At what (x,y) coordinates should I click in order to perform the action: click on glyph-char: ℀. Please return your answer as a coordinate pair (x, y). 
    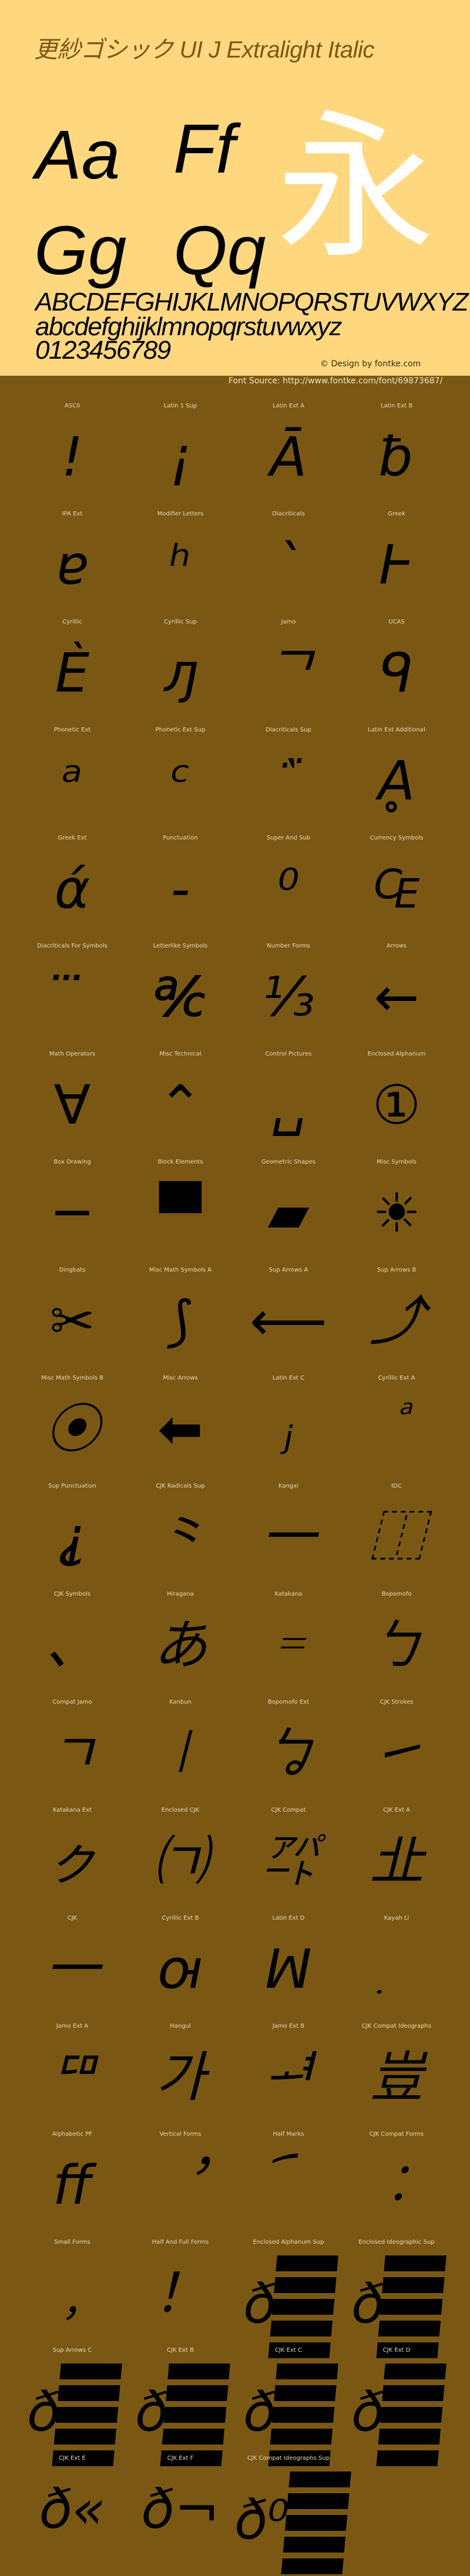
    Looking at the image, I should click on (180, 997).